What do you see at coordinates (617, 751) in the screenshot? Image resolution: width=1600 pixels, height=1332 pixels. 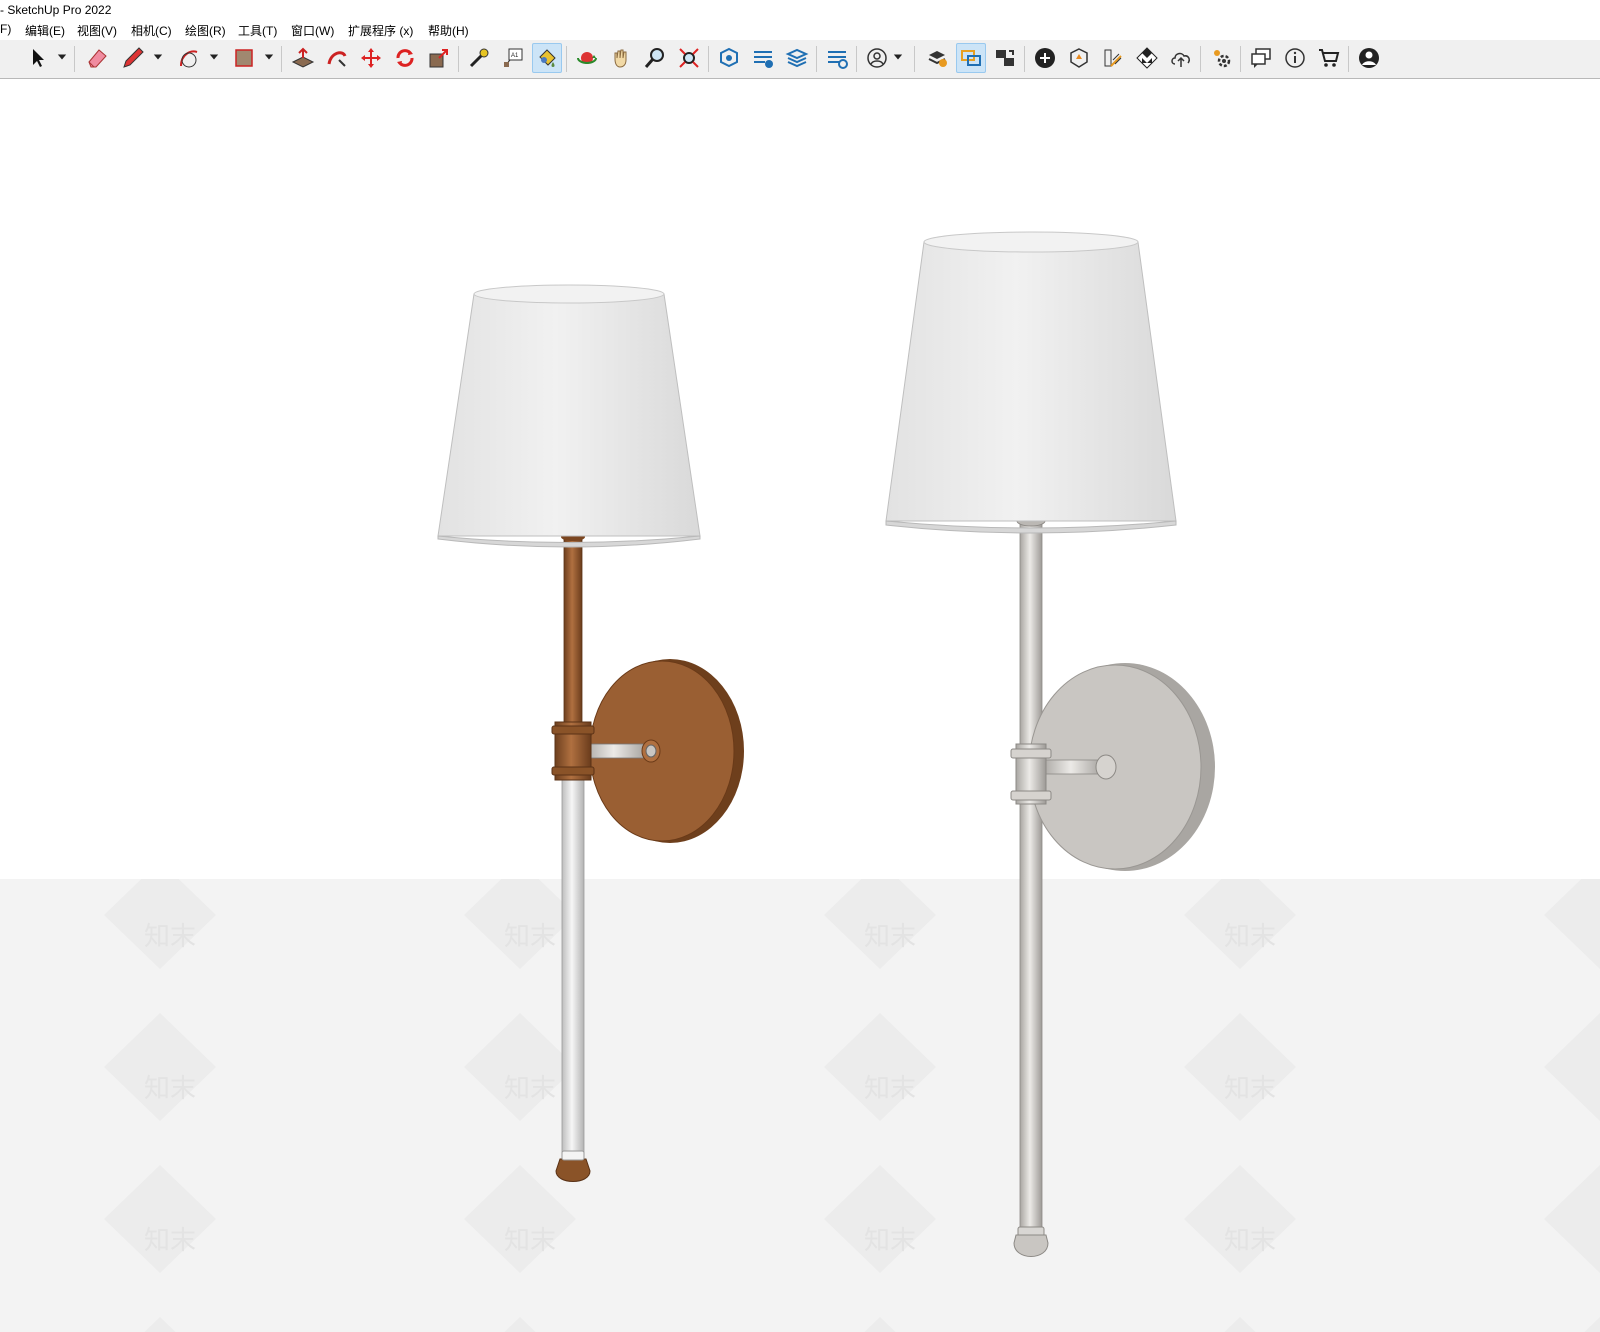 I see `arm` at bounding box center [617, 751].